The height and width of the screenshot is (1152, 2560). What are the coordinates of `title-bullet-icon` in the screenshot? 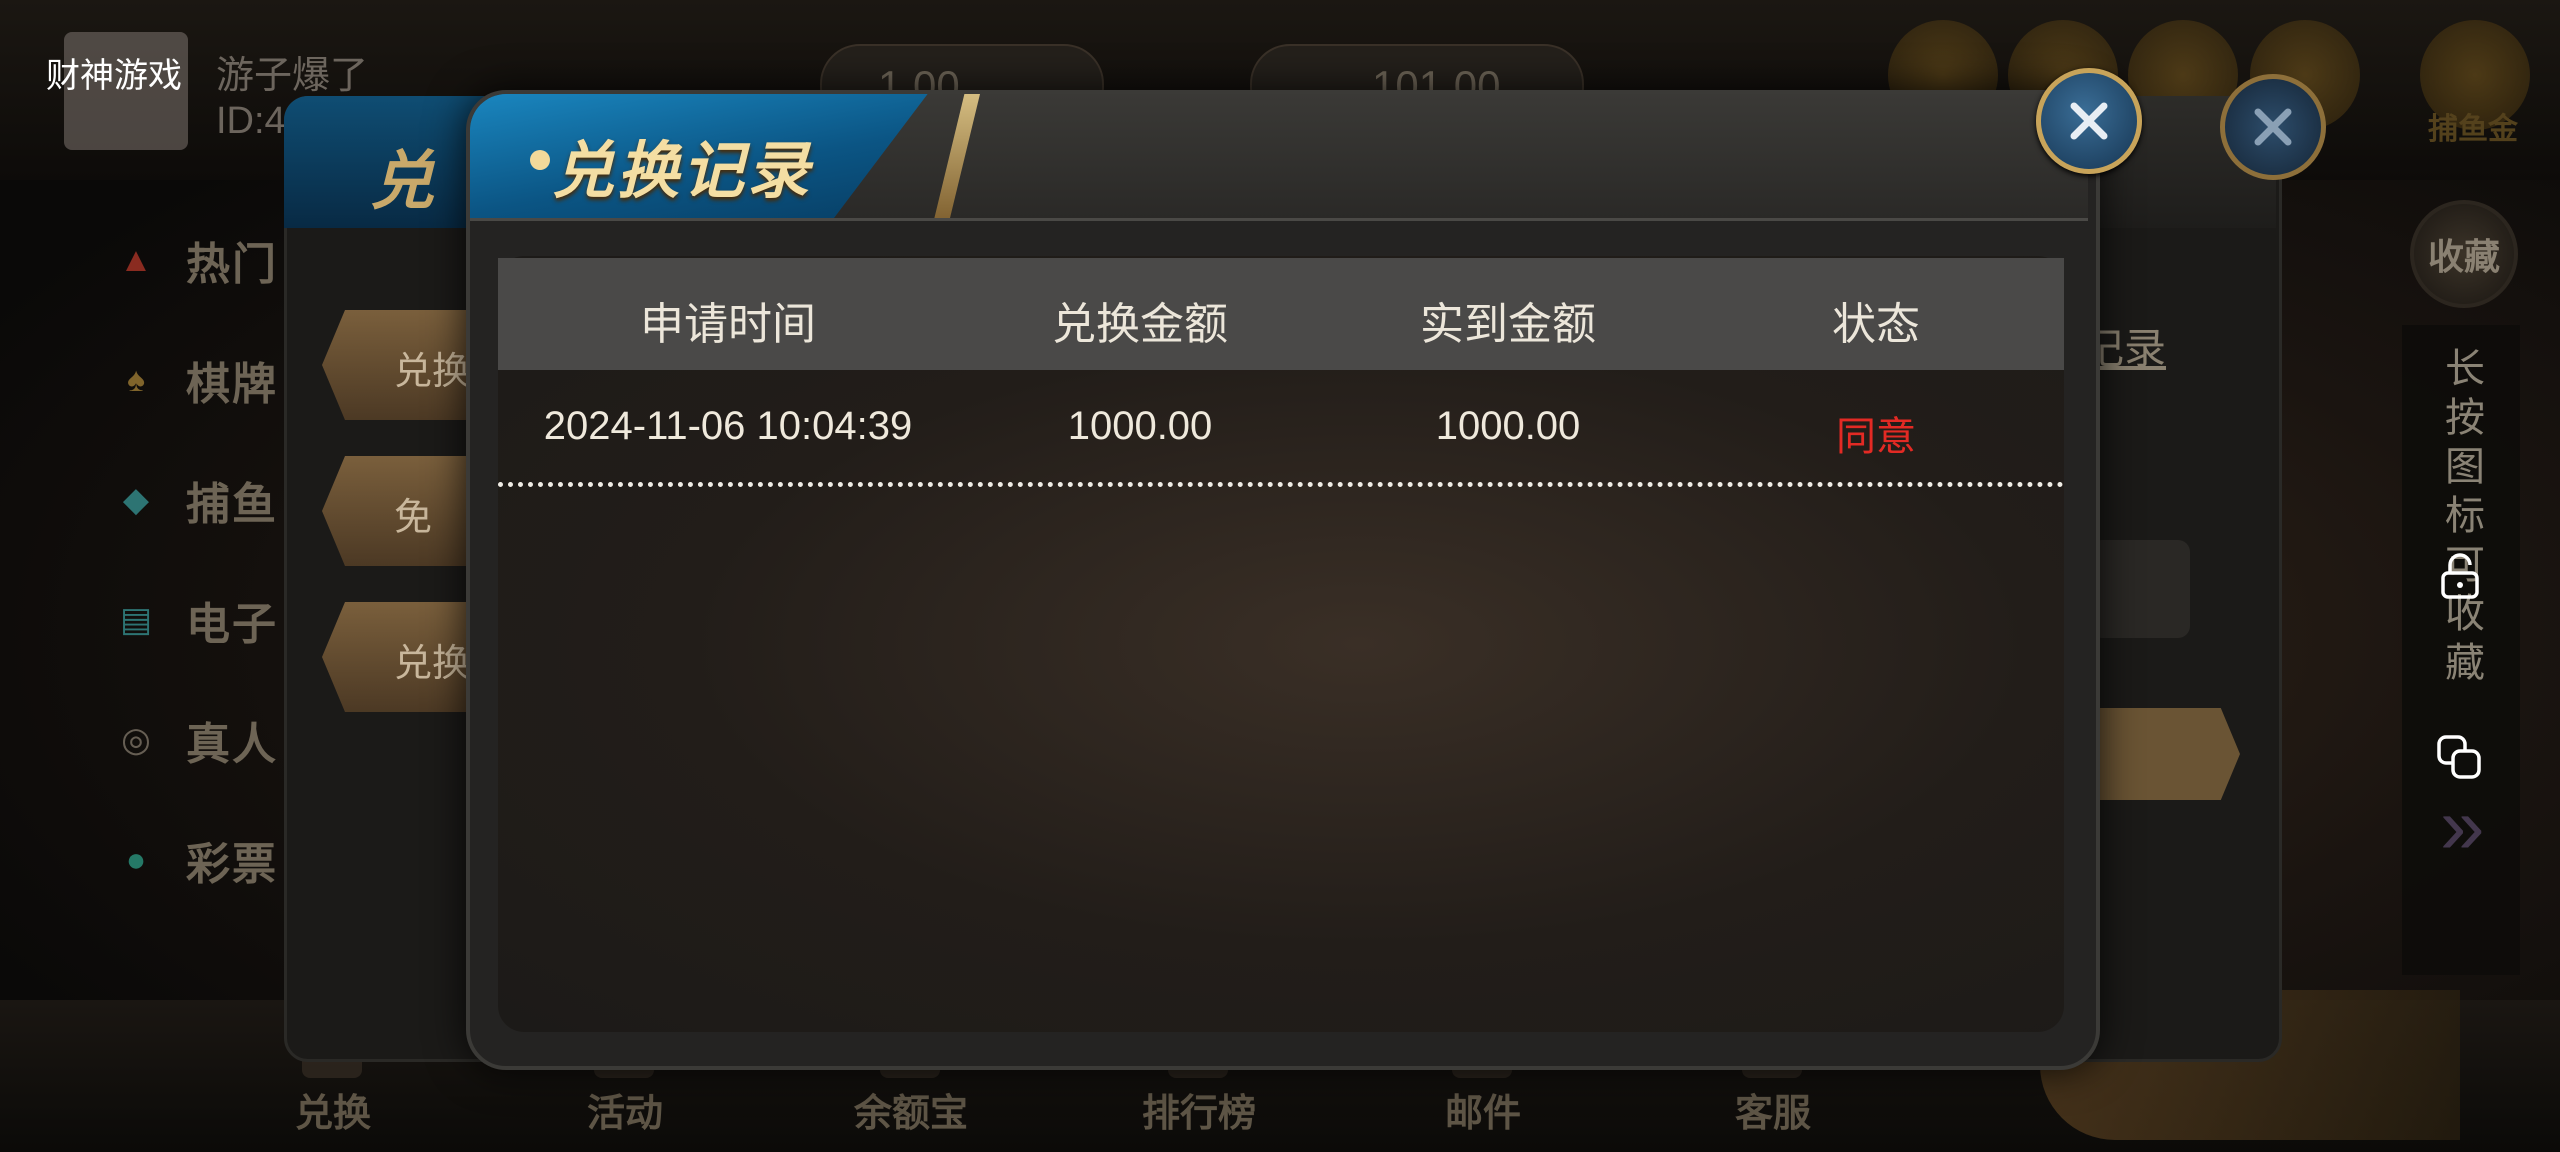 It's located at (540, 160).